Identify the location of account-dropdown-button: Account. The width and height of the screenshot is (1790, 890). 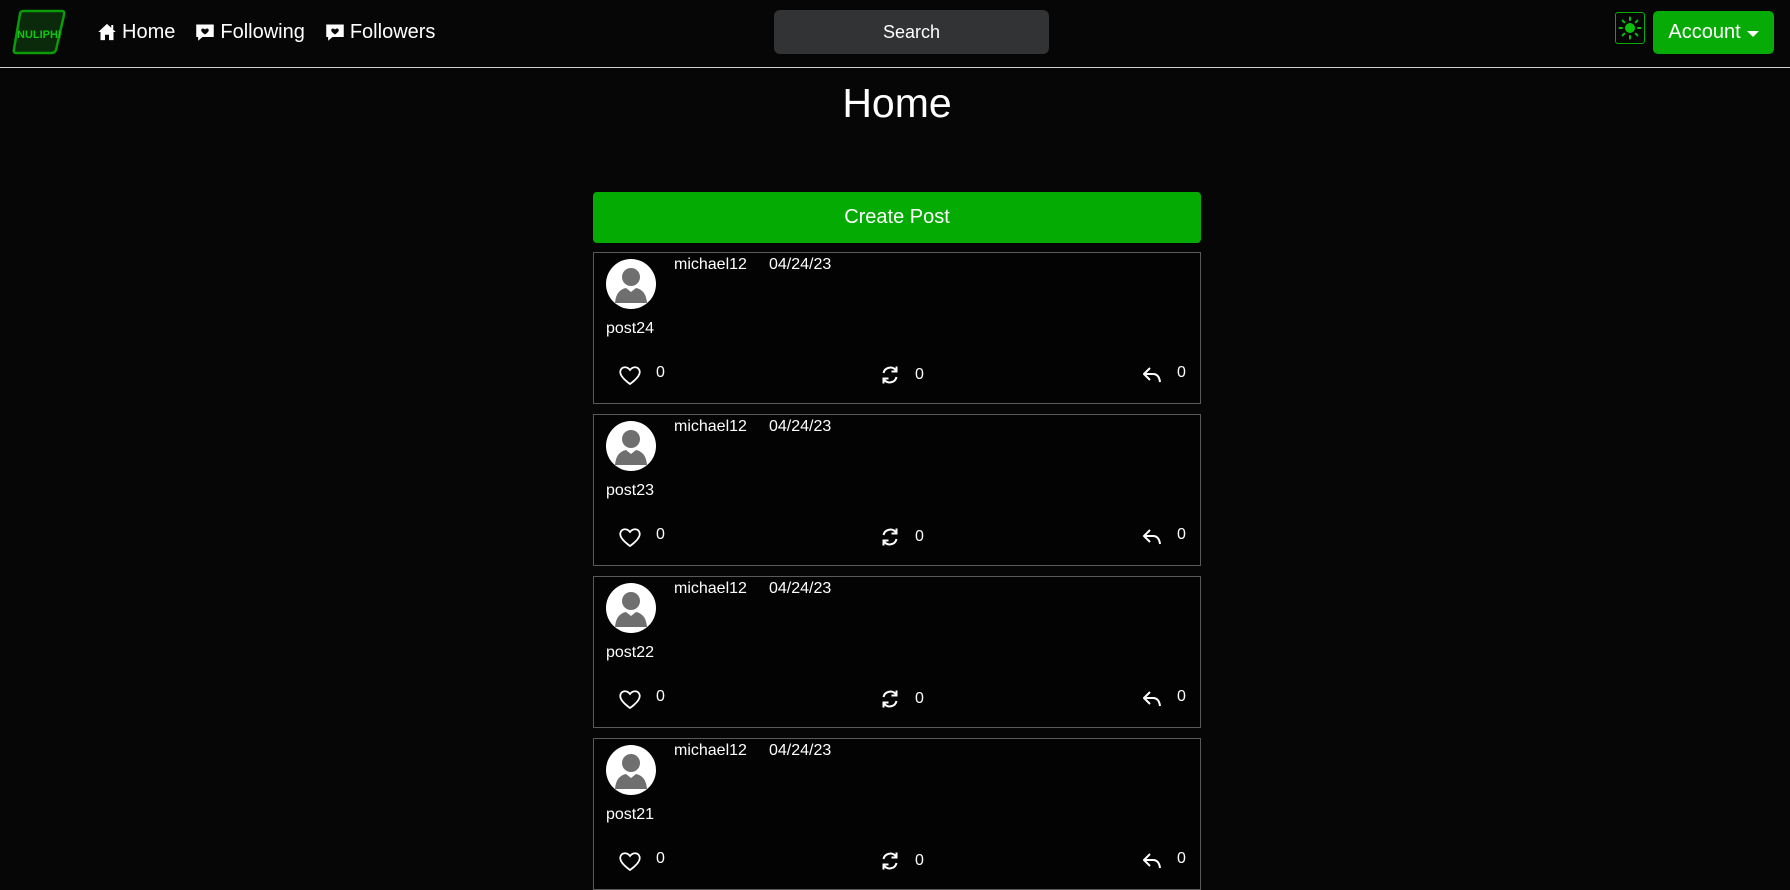
(1713, 32).